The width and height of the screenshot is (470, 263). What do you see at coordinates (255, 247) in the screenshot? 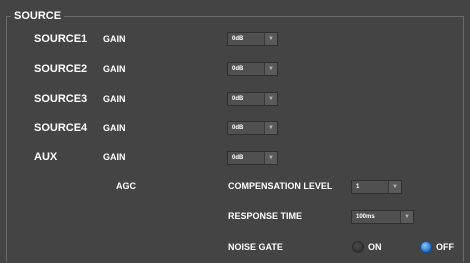
I see `noise-gate-label: NOISE GATE` at bounding box center [255, 247].